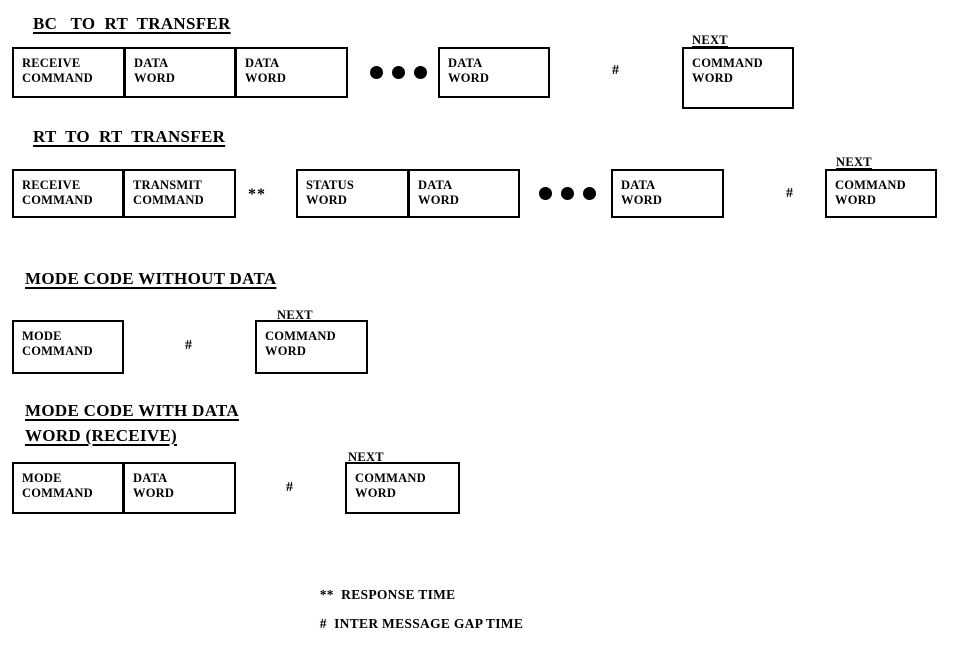 This screenshot has width=954, height=648. Describe the element at coordinates (289, 487) in the screenshot. I see `gap-time-marker-mode-code-with-data: #` at that location.